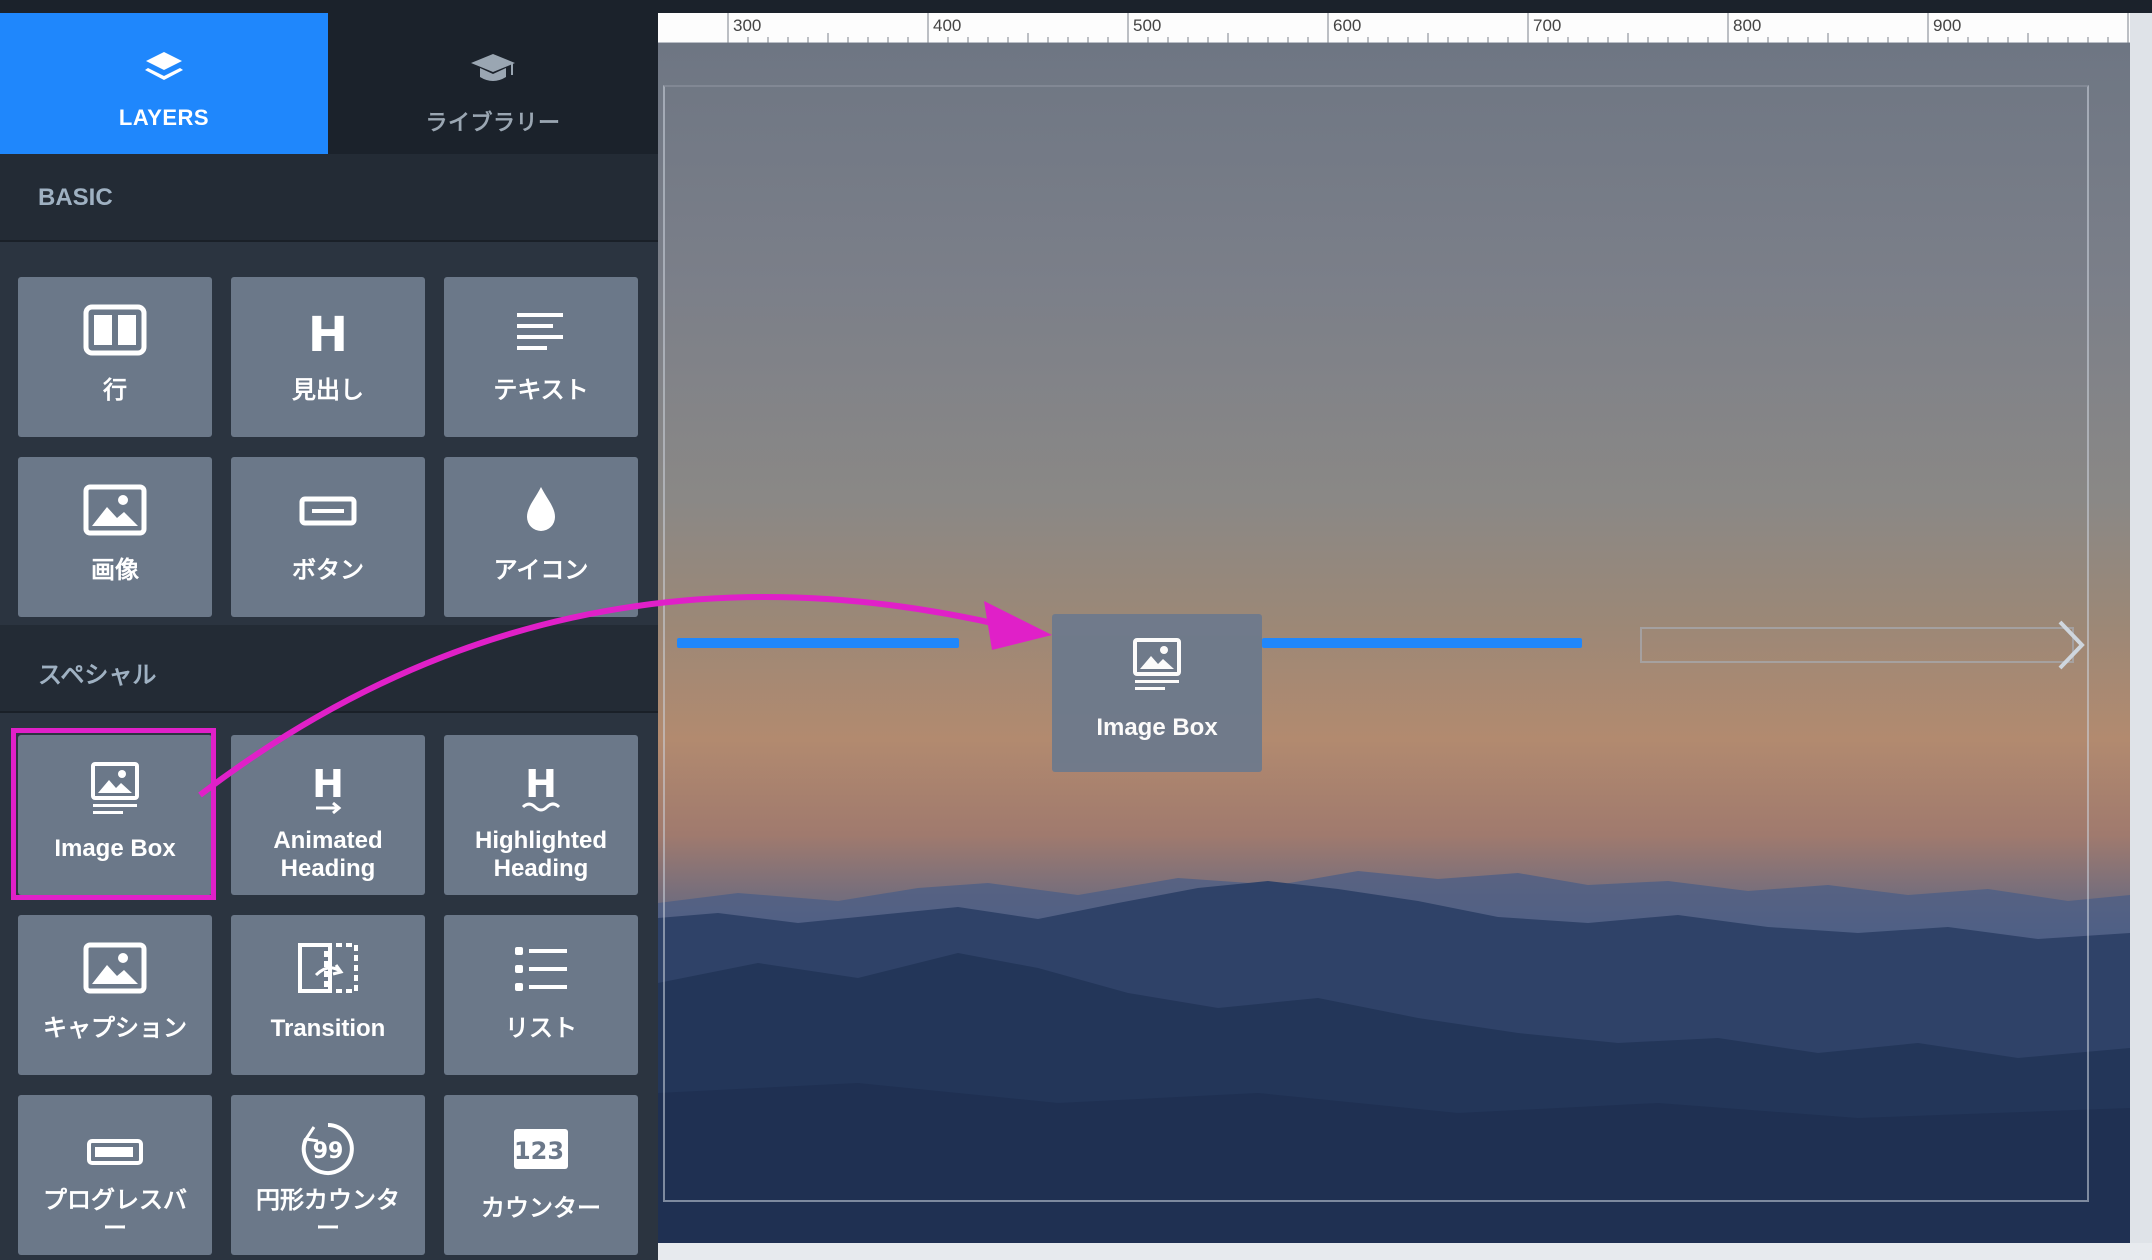 Image resolution: width=2152 pixels, height=1260 pixels. What do you see at coordinates (115, 390) in the screenshot?
I see `element-row-label: 行` at bounding box center [115, 390].